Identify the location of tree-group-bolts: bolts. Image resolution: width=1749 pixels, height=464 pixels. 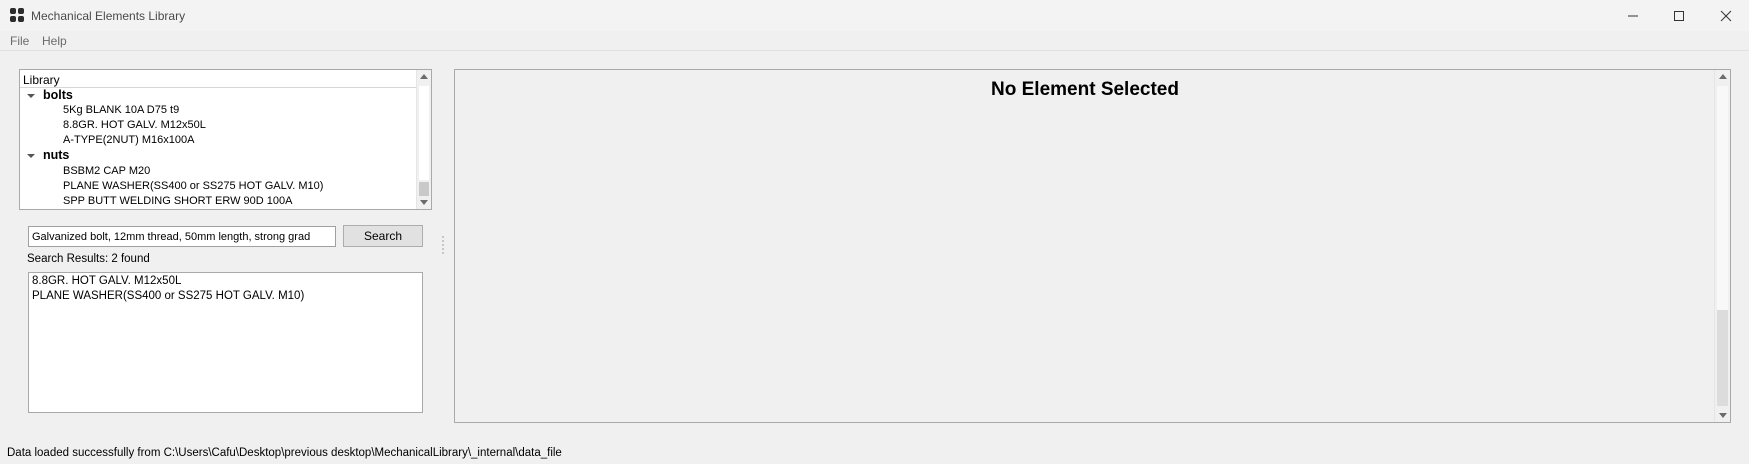
(124, 95).